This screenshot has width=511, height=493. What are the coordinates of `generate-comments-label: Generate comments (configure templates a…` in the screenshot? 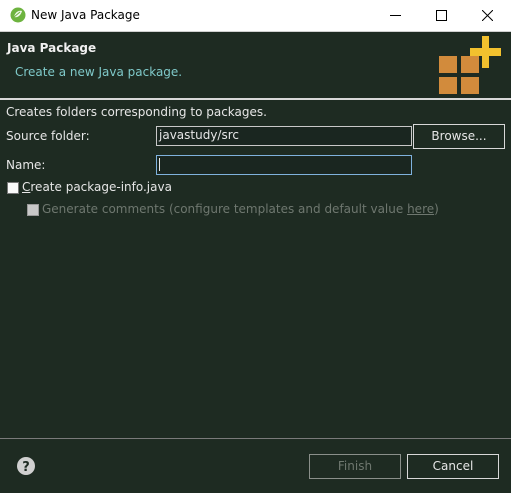 It's located at (240, 209).